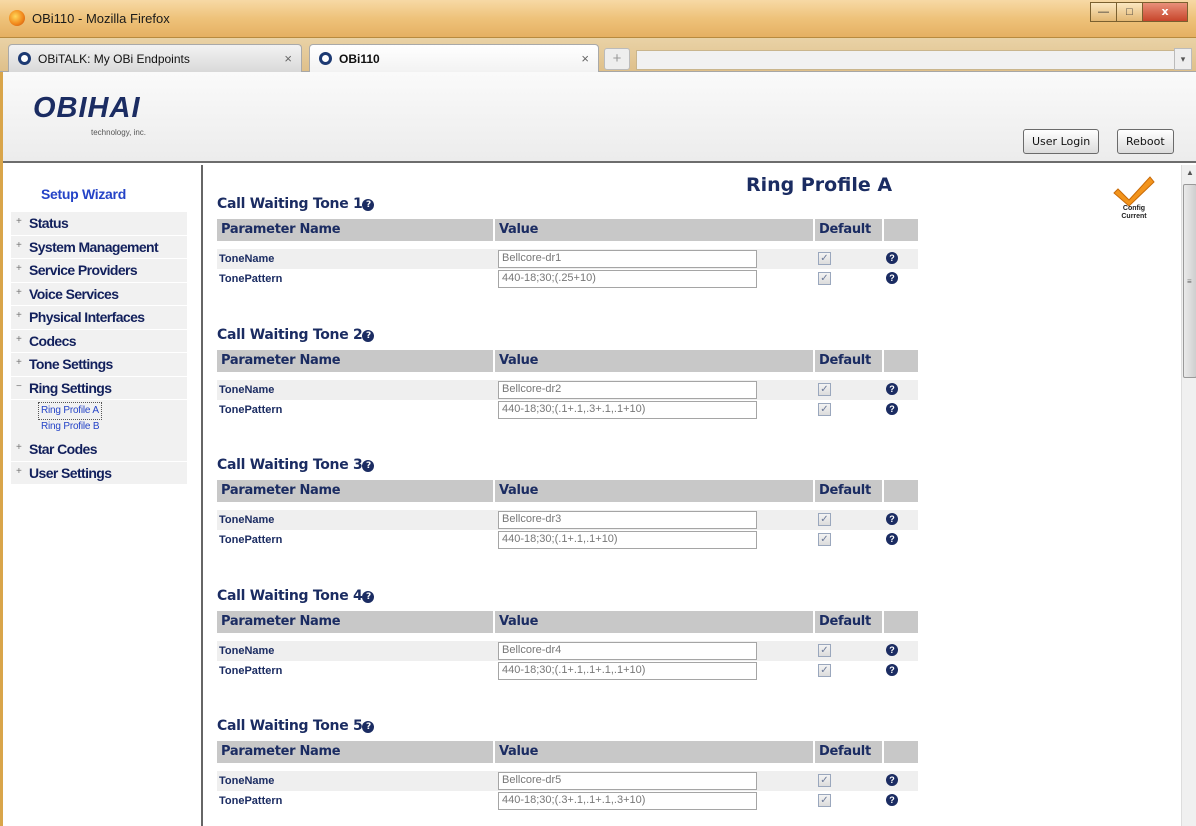  Describe the element at coordinates (99, 365) in the screenshot. I see `sidebar-item-tone-settings: + Tone Settings` at that location.